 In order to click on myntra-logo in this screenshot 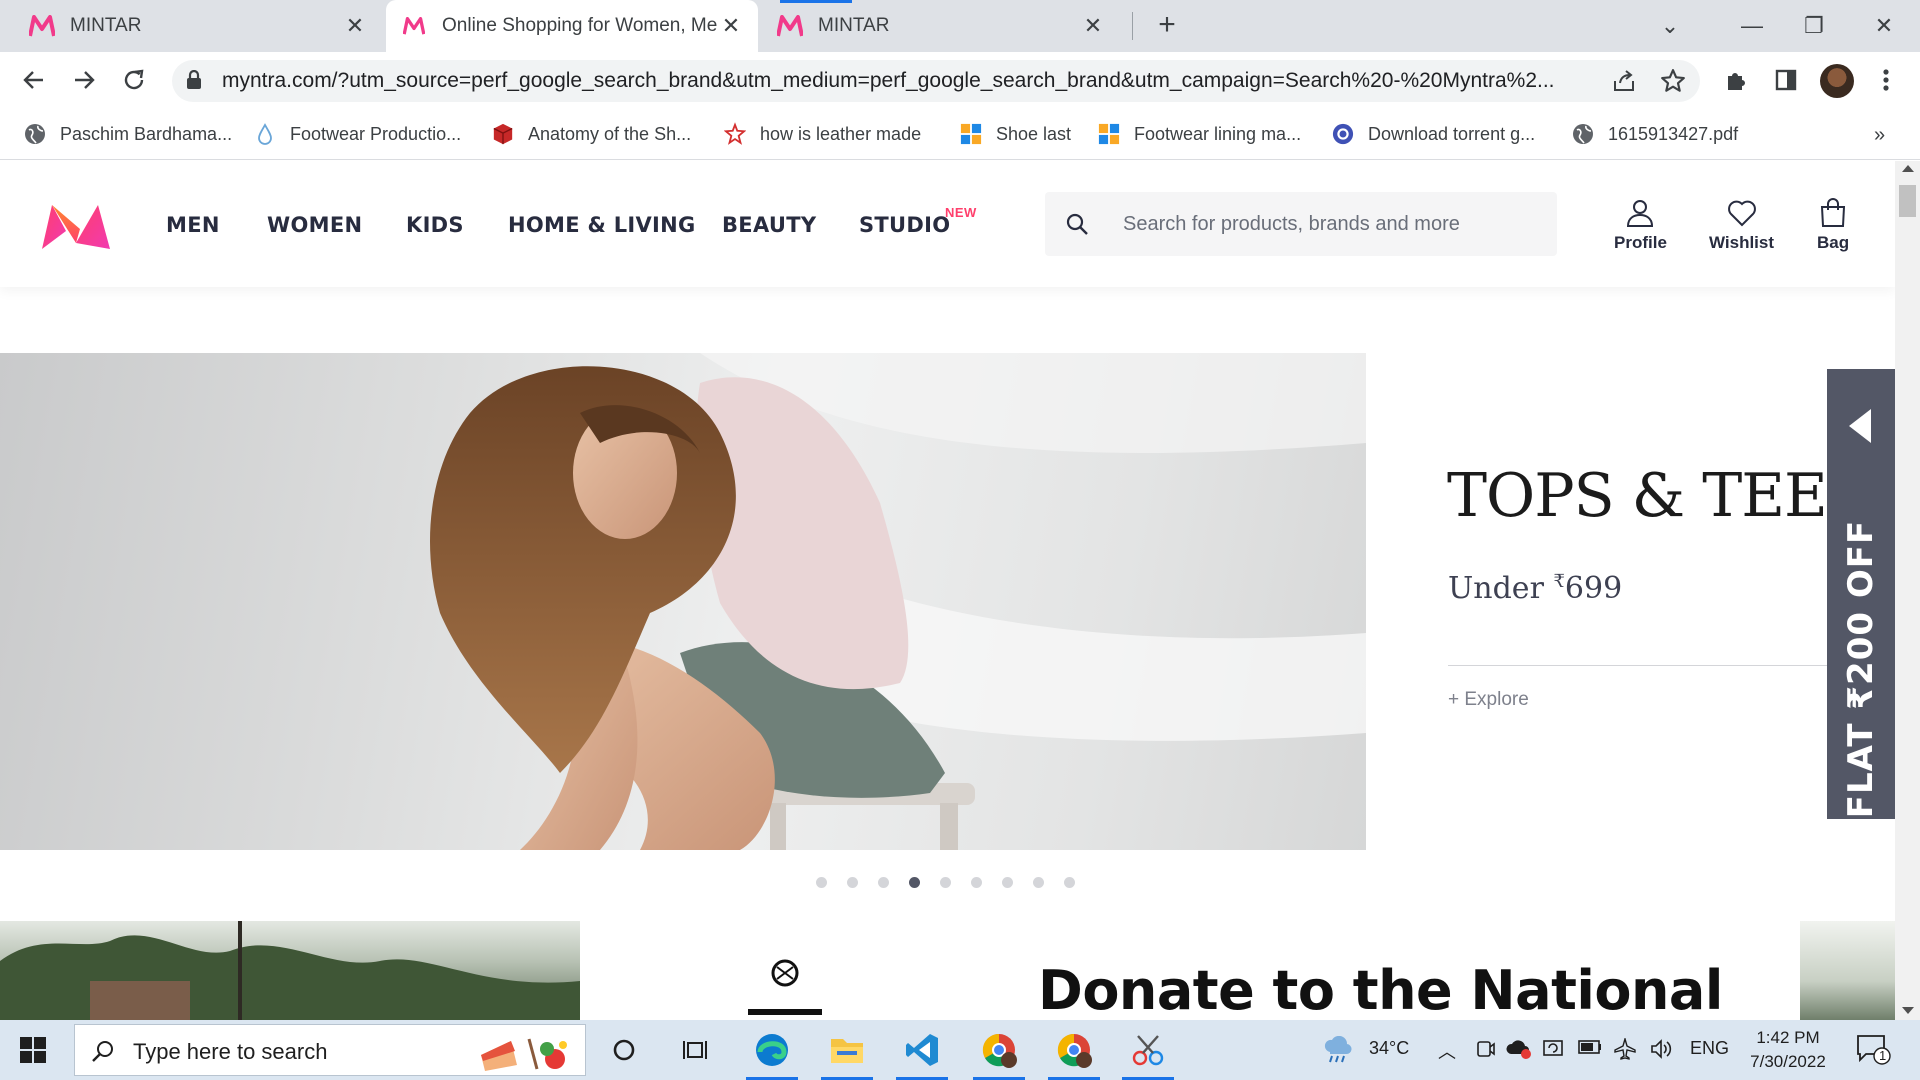, I will do `click(76, 228)`.